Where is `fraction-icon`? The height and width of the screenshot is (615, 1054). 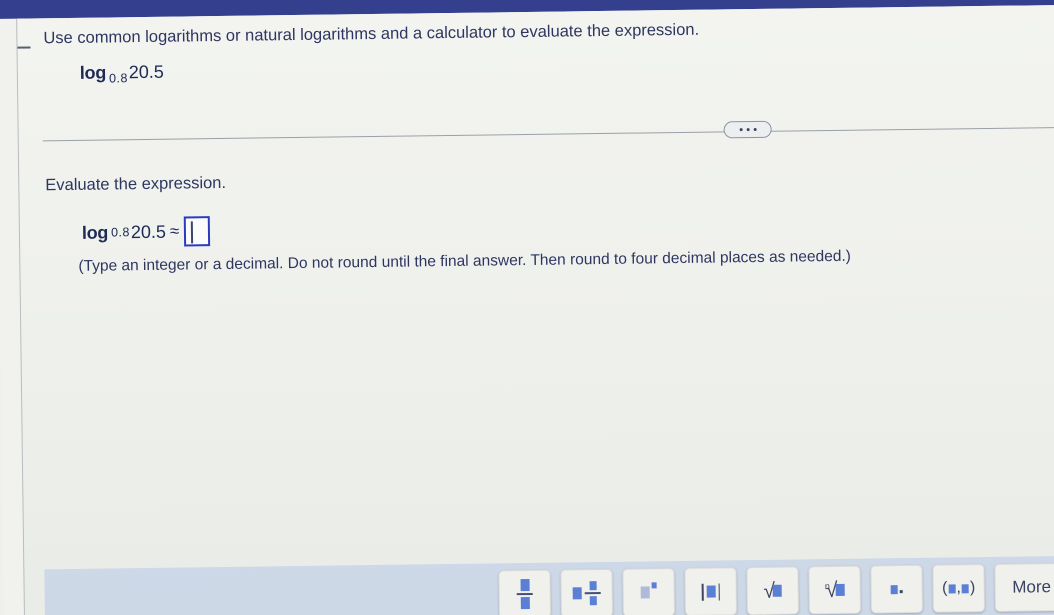 fraction-icon is located at coordinates (524, 594).